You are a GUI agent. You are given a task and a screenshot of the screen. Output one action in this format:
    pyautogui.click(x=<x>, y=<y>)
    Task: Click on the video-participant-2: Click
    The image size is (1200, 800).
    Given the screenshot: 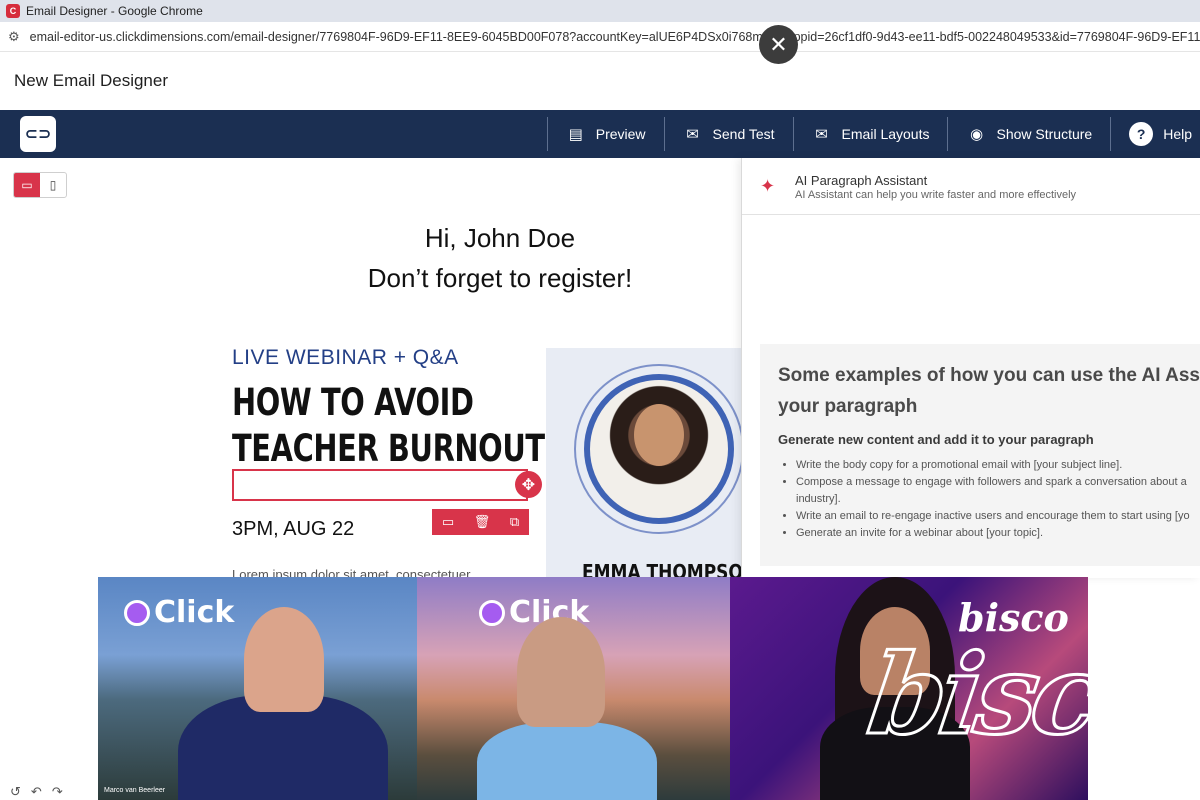 What is the action you would take?
    pyautogui.click(x=573, y=688)
    